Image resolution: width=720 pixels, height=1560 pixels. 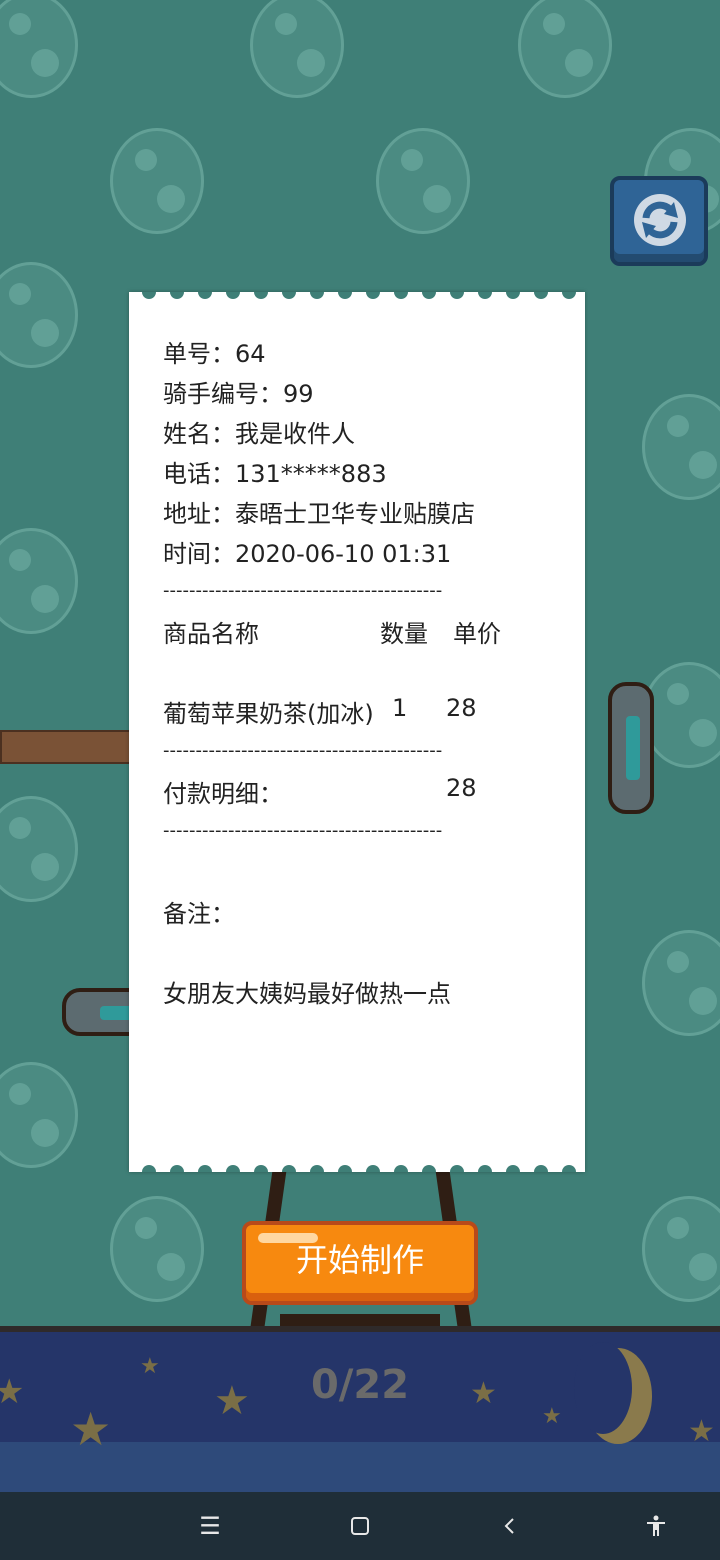 I want to click on refresh-icon, so click(x=660, y=220).